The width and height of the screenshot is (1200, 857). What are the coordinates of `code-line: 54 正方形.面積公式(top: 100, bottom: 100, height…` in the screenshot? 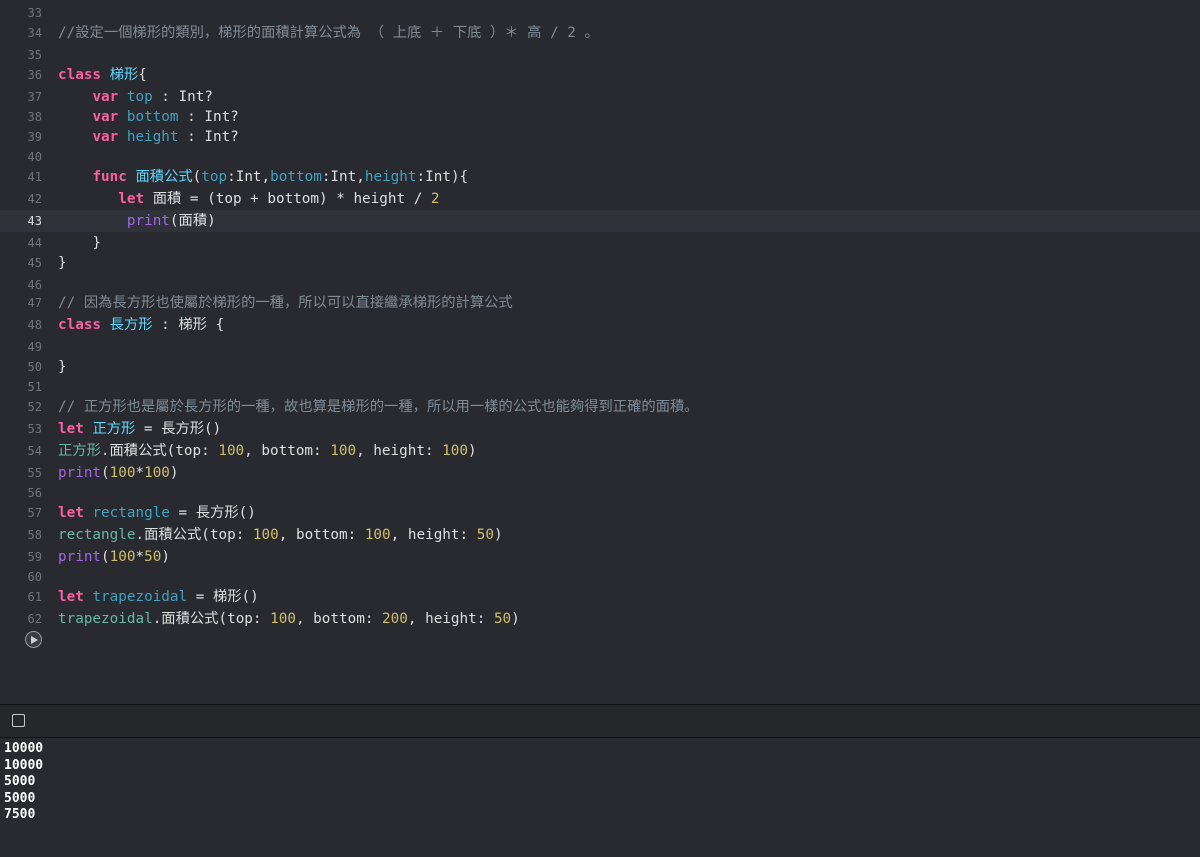 It's located at (600, 451).